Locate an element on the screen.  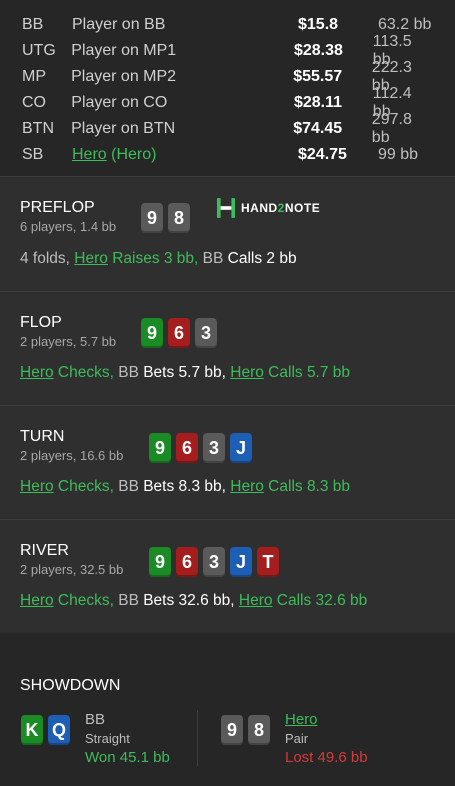
playing-card: T is located at coordinates (268, 562).